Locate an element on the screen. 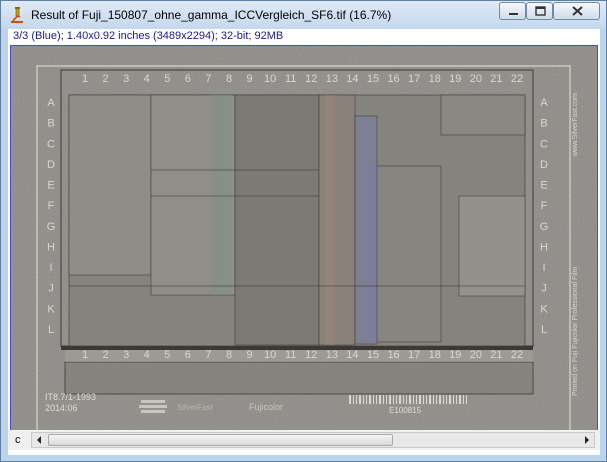  column-label-bottom: 10 is located at coordinates (270, 355).